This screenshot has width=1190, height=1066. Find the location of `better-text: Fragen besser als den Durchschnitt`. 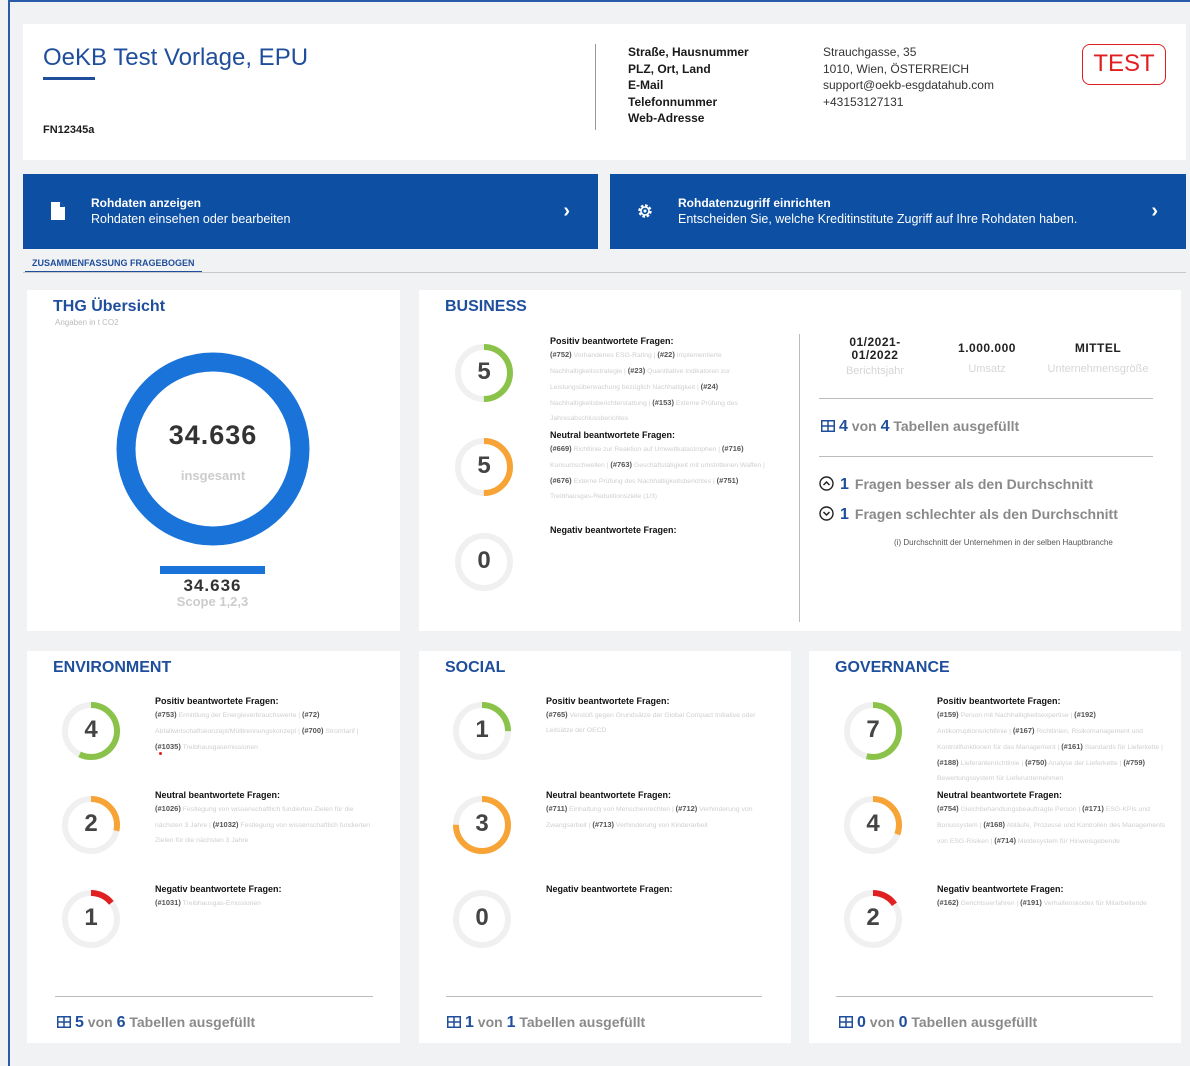

better-text: Fragen besser als den Durchschnitt is located at coordinates (973, 484).